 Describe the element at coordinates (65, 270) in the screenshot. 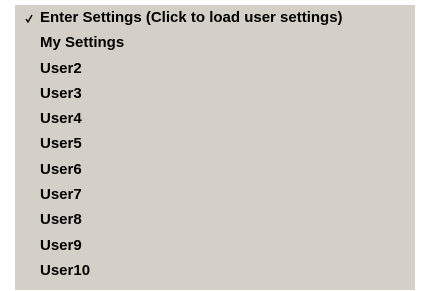

I see `menu-item-label: User10` at that location.